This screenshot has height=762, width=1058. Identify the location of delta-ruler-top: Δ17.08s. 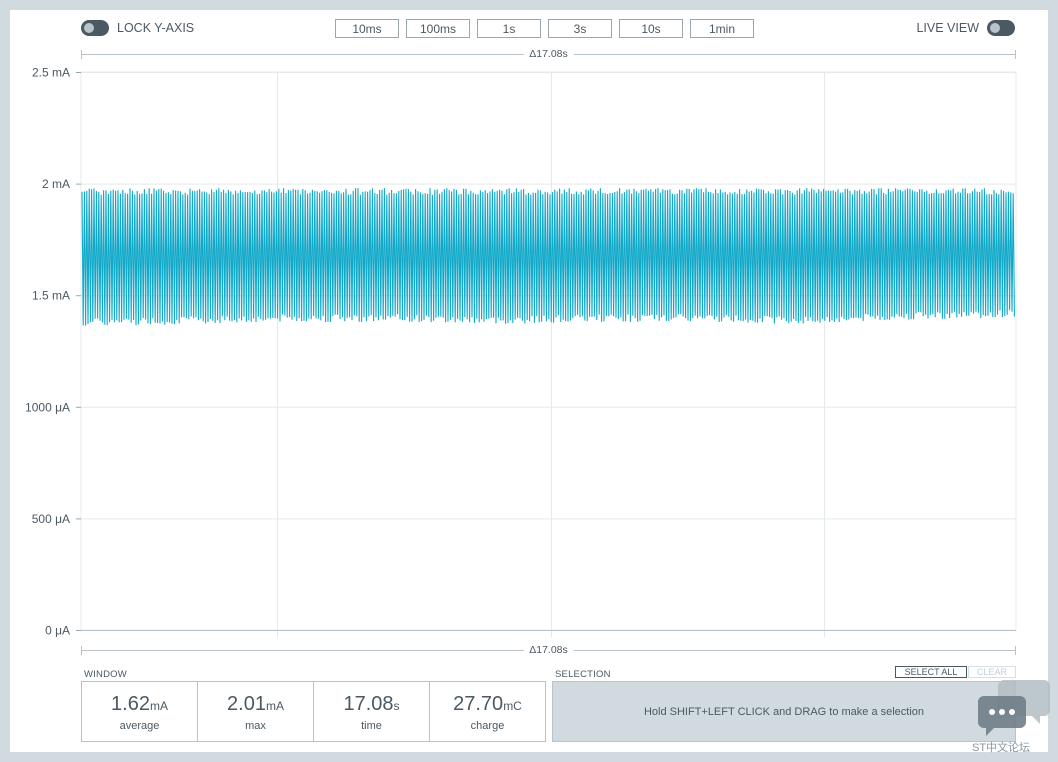
(548, 54).